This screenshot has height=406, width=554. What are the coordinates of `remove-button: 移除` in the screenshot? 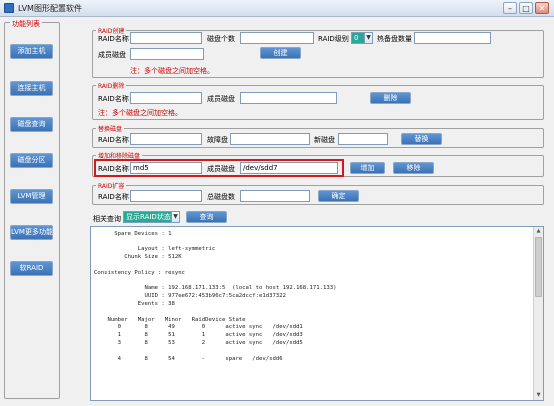 It's located at (413, 168).